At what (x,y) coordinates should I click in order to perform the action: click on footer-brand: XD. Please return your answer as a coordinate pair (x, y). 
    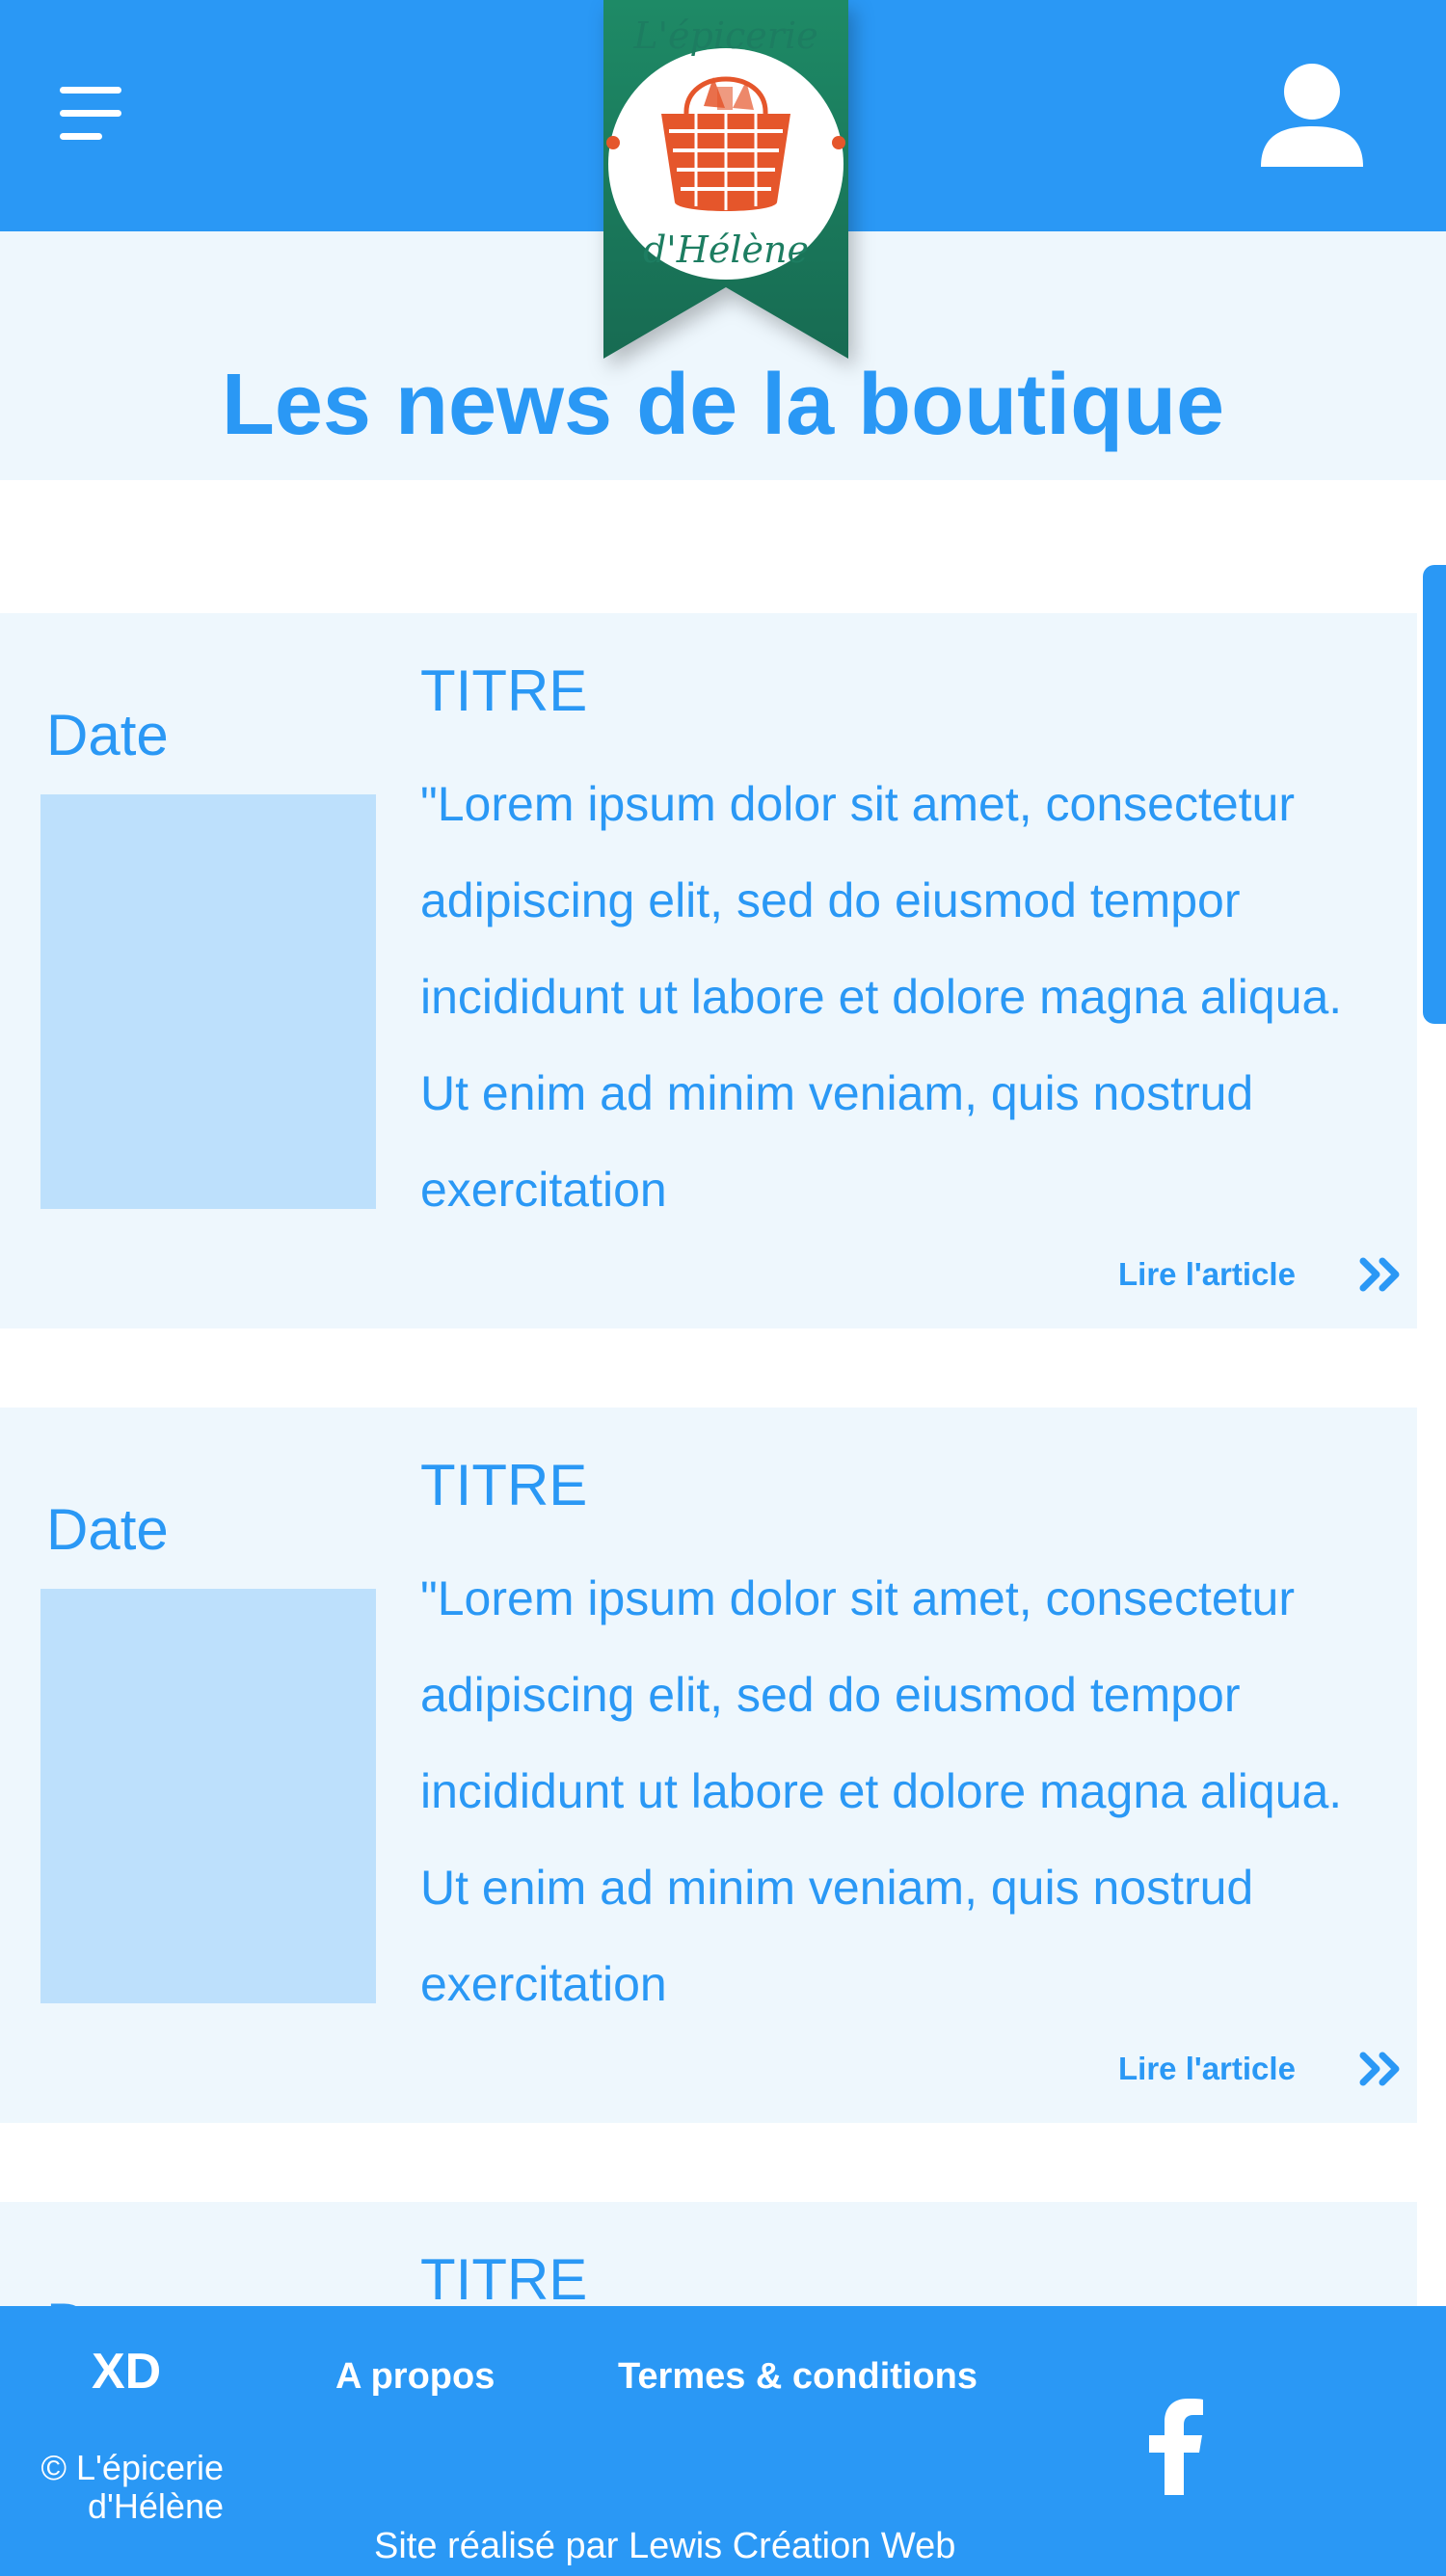
    Looking at the image, I should click on (127, 2372).